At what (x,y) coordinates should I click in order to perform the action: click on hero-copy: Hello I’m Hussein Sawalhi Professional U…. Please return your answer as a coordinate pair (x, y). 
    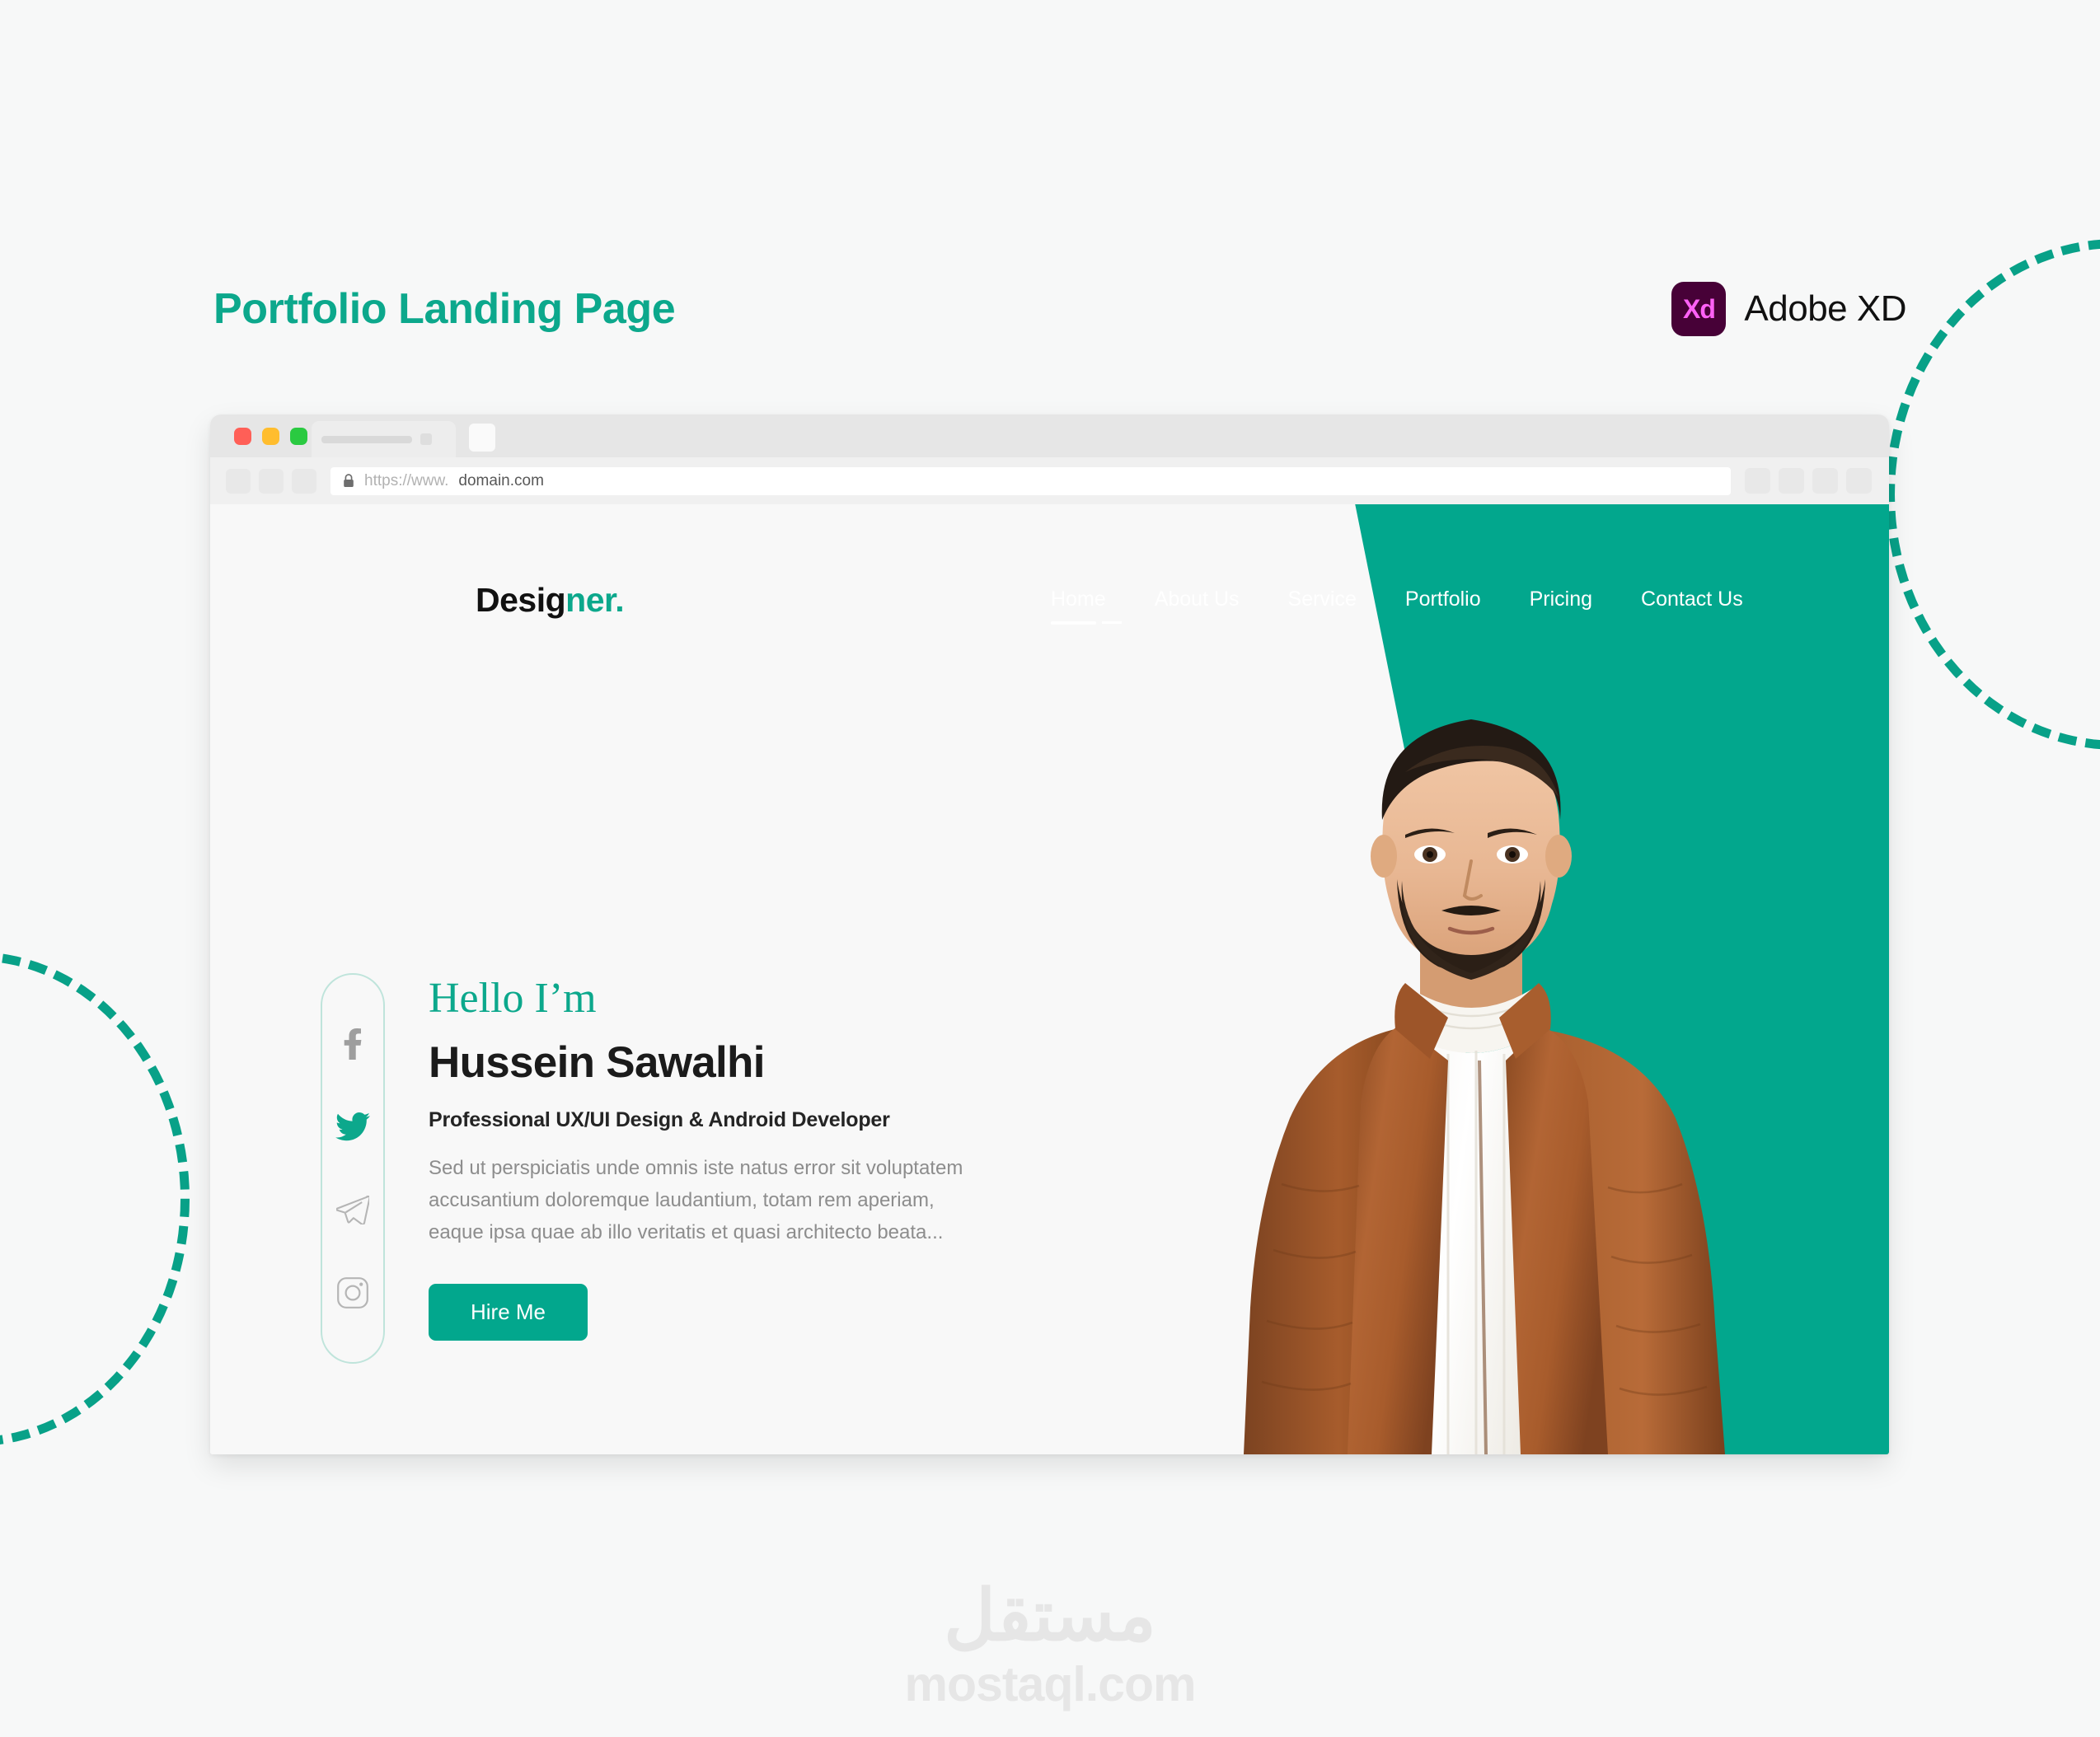
    Looking at the image, I should click on (701, 1157).